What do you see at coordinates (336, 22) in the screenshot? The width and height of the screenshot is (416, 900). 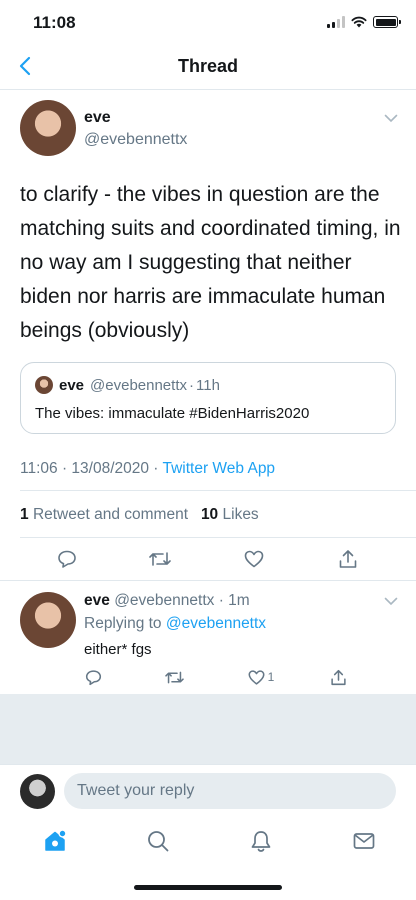 I see `signal-icon` at bounding box center [336, 22].